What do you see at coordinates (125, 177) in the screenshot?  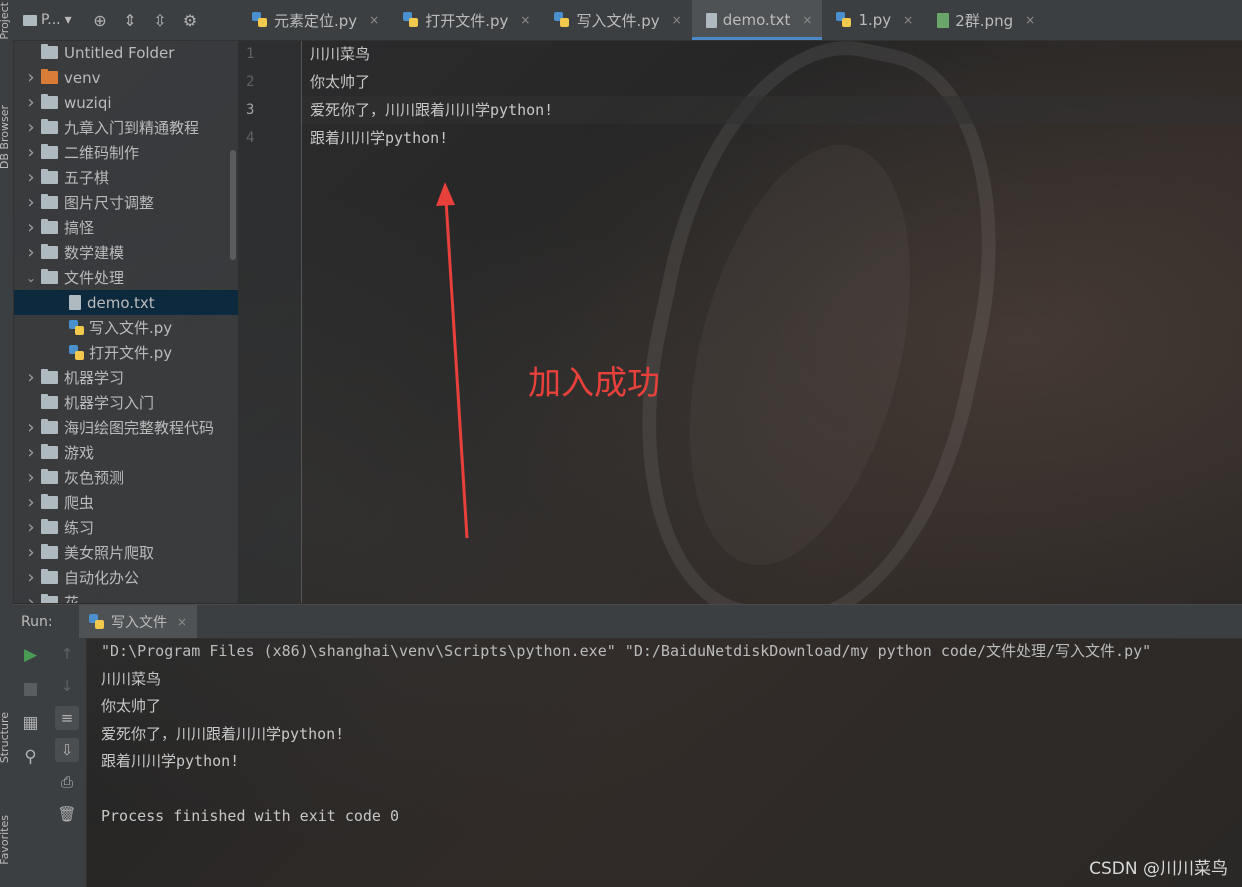 I see `tree-item: › 五子棋` at bounding box center [125, 177].